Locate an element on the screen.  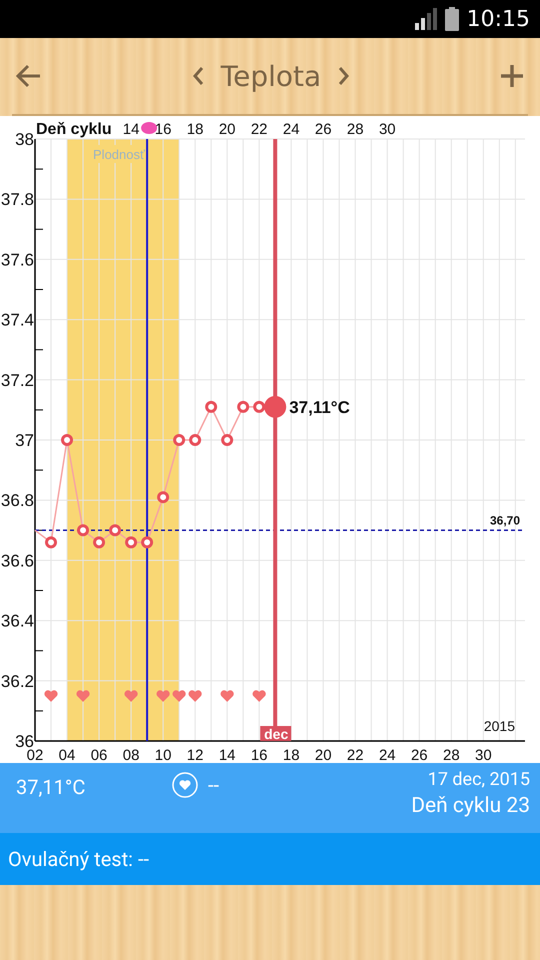
signal-icon is located at coordinates (425, 19).